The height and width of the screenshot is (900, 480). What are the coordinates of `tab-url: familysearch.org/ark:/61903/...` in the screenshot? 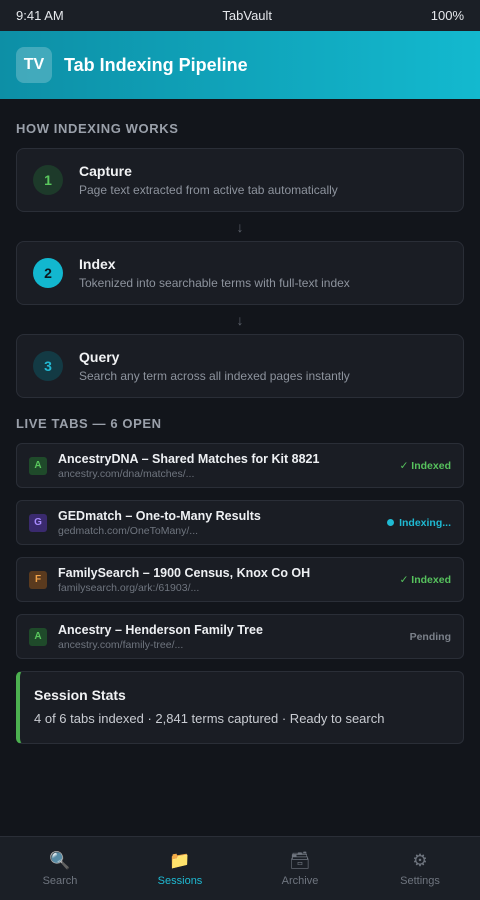 It's located at (129, 587).